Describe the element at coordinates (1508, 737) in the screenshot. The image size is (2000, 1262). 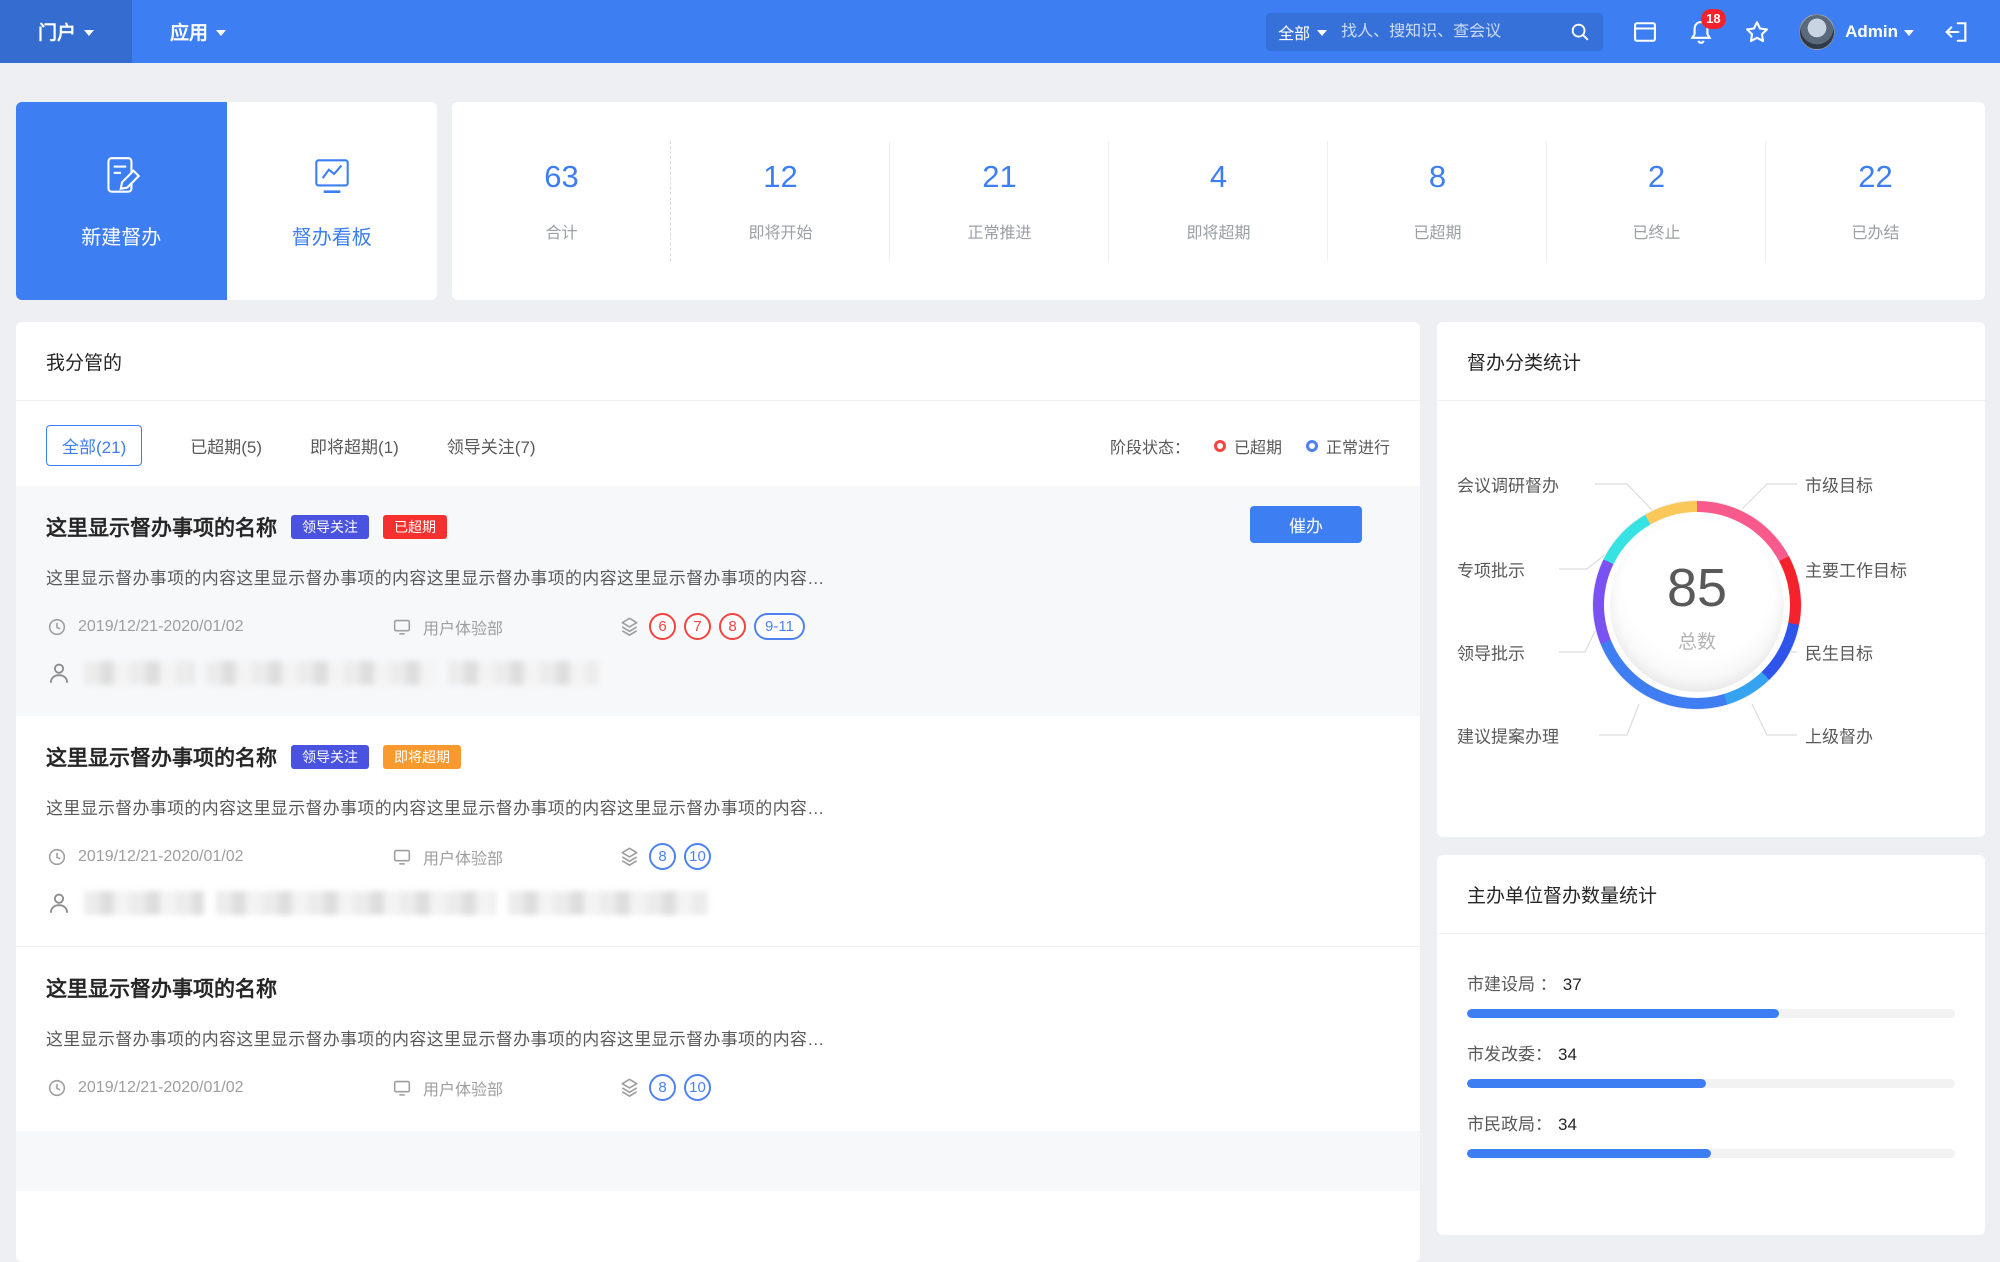
I see `donut-label-proposal: 建议提案办理` at that location.